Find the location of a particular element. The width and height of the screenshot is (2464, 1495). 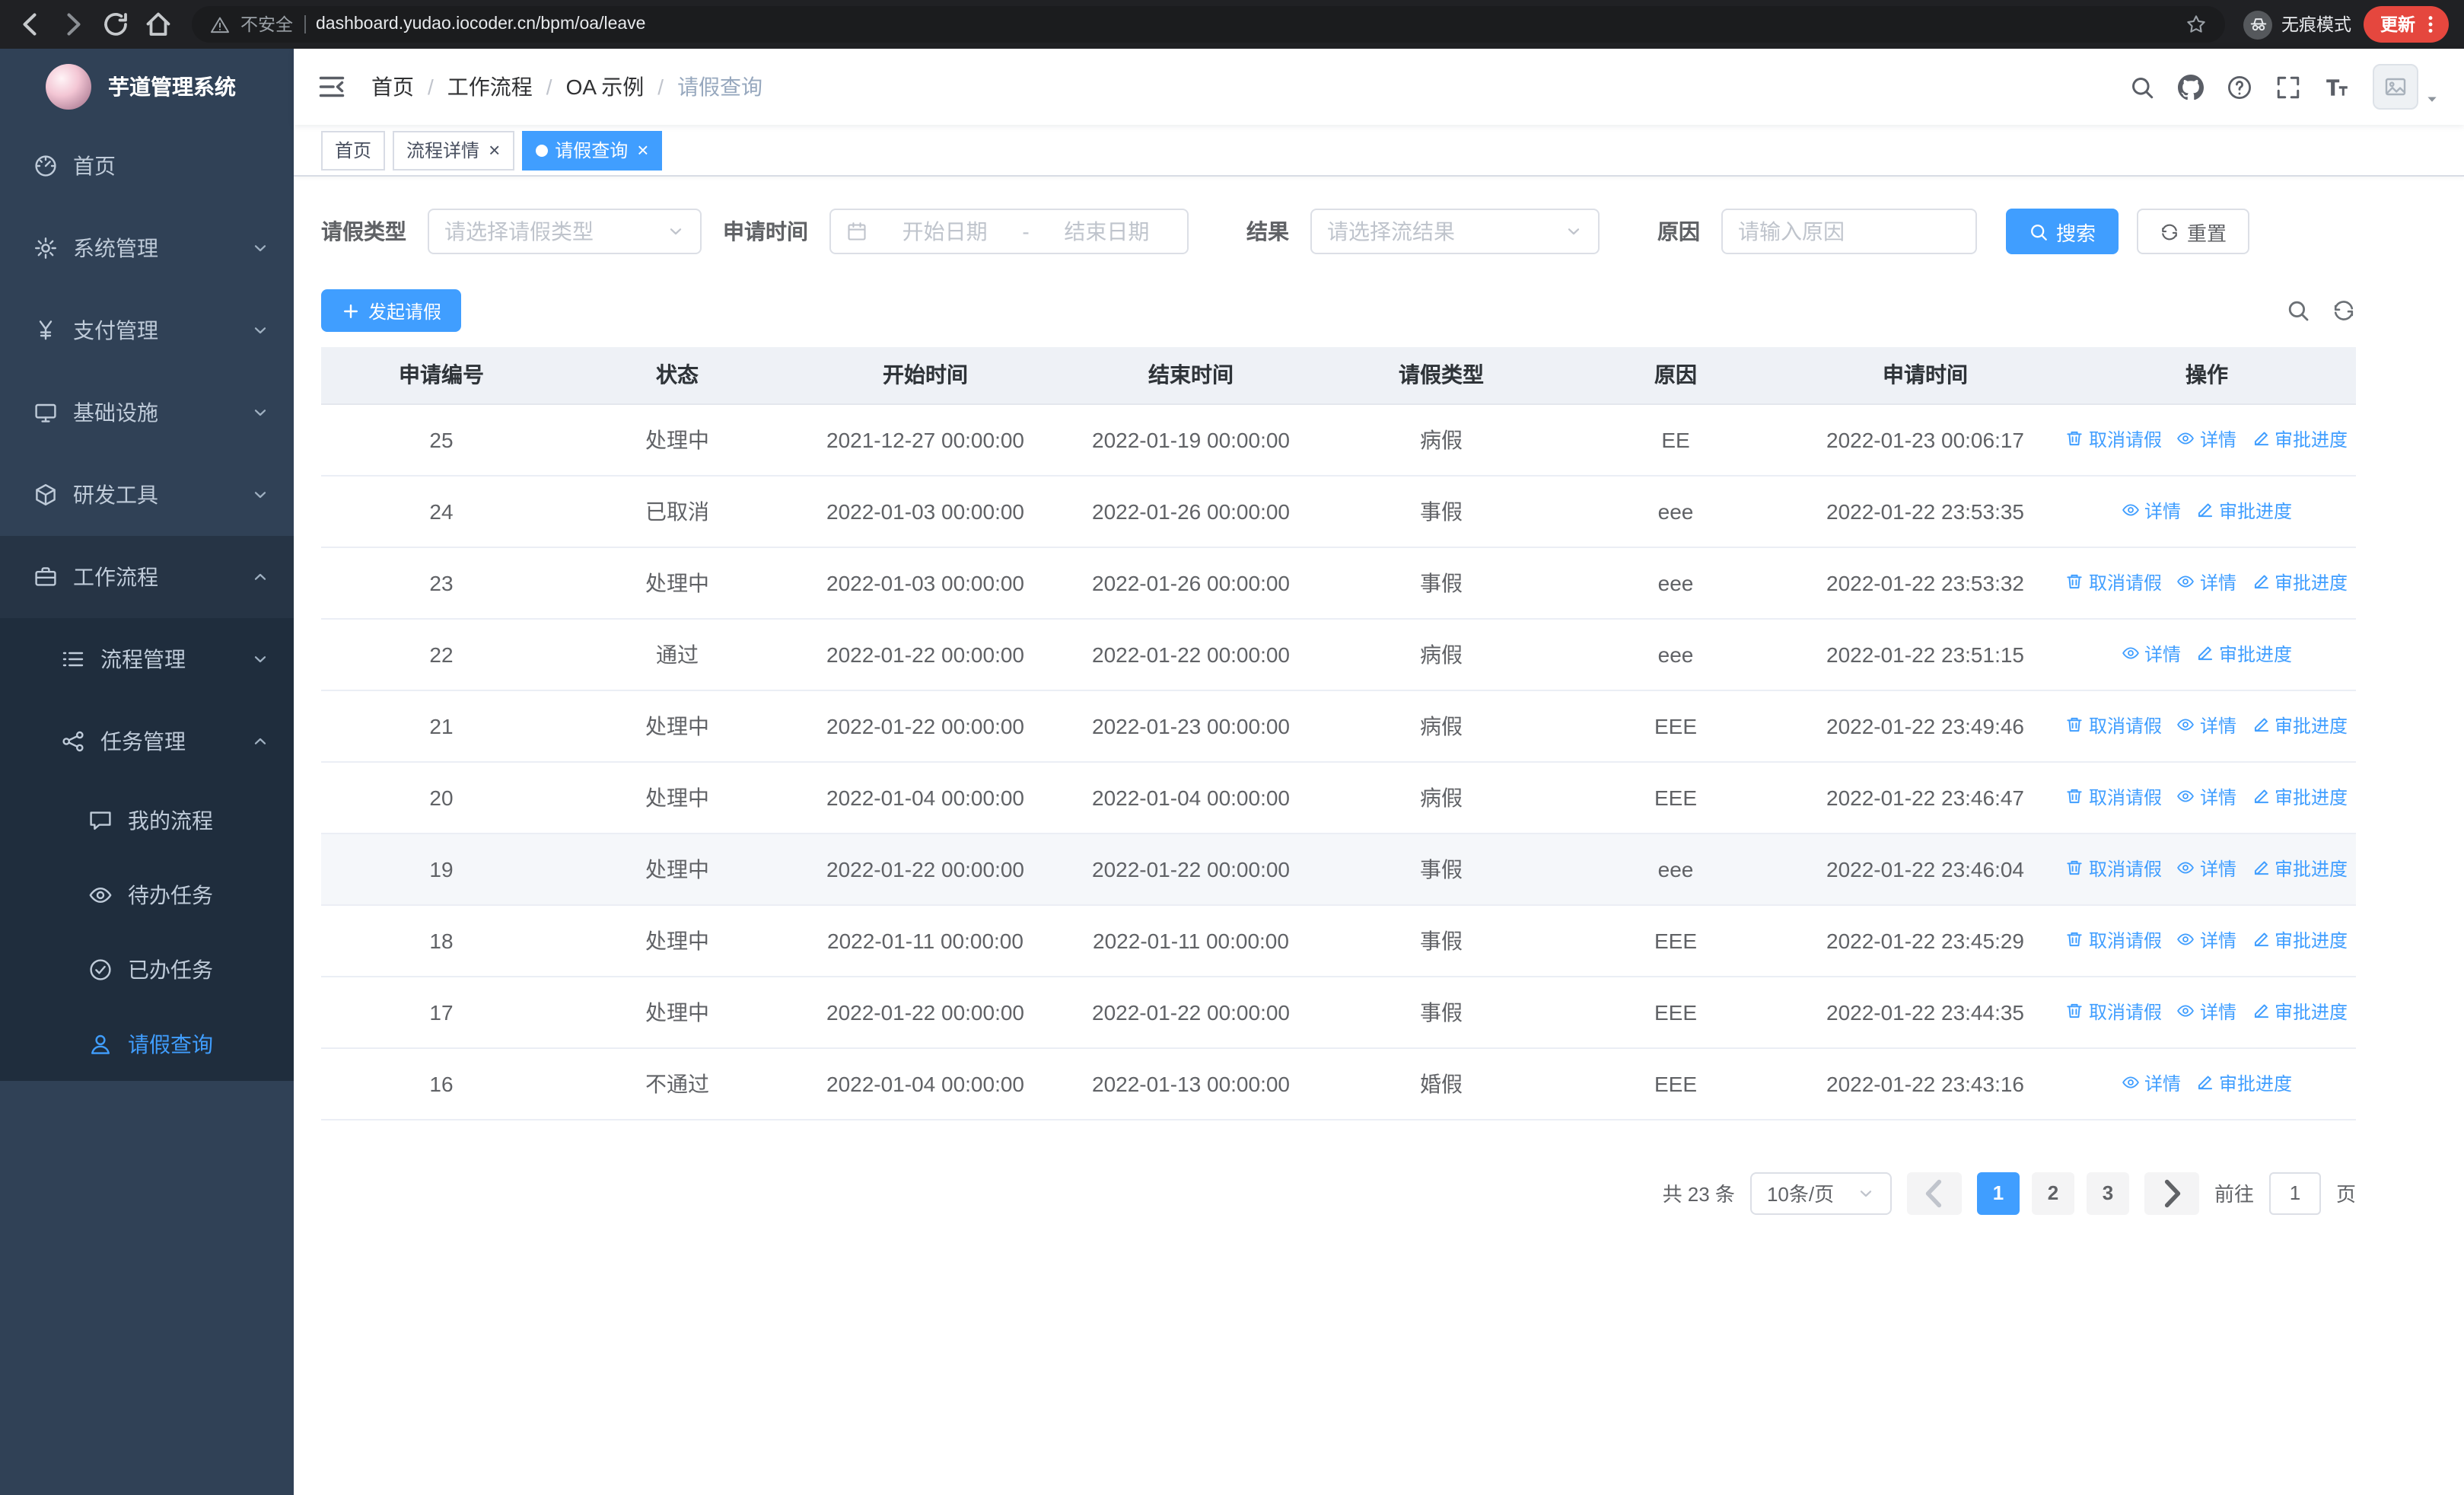

sidebar-item-label: 首页 is located at coordinates (94, 166).